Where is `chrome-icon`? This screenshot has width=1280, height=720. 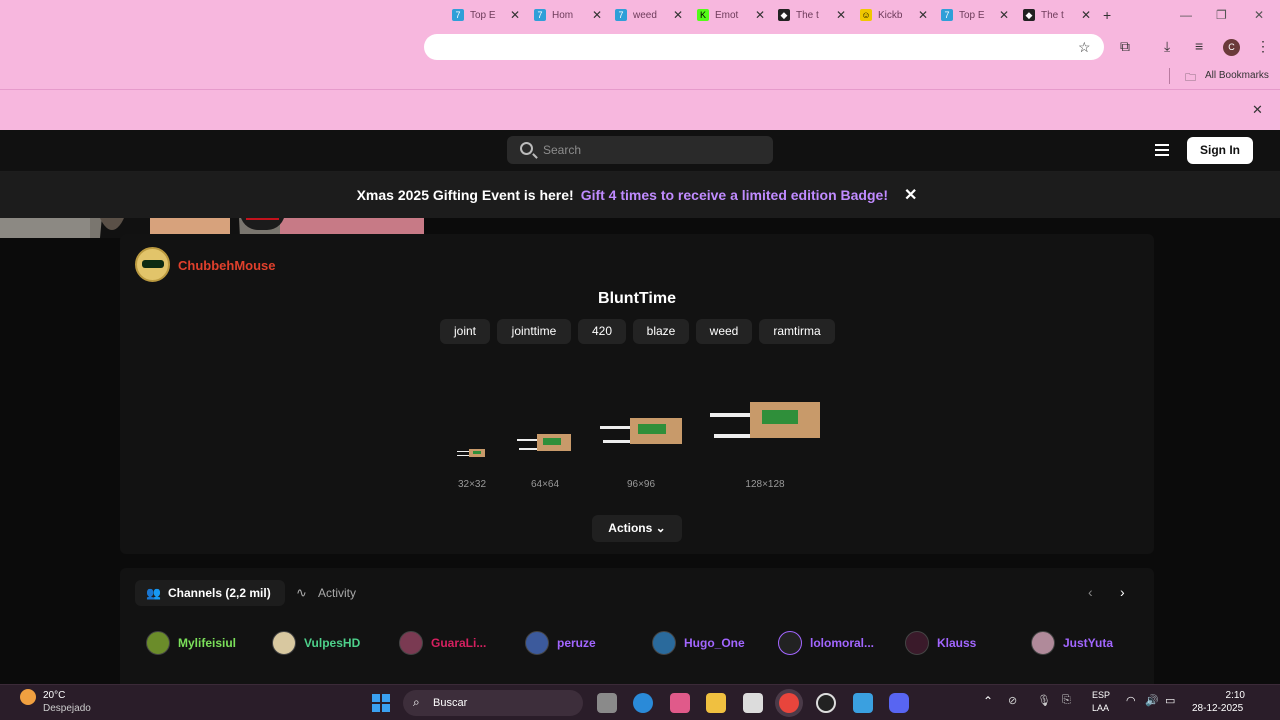 chrome-icon is located at coordinates (789, 703).